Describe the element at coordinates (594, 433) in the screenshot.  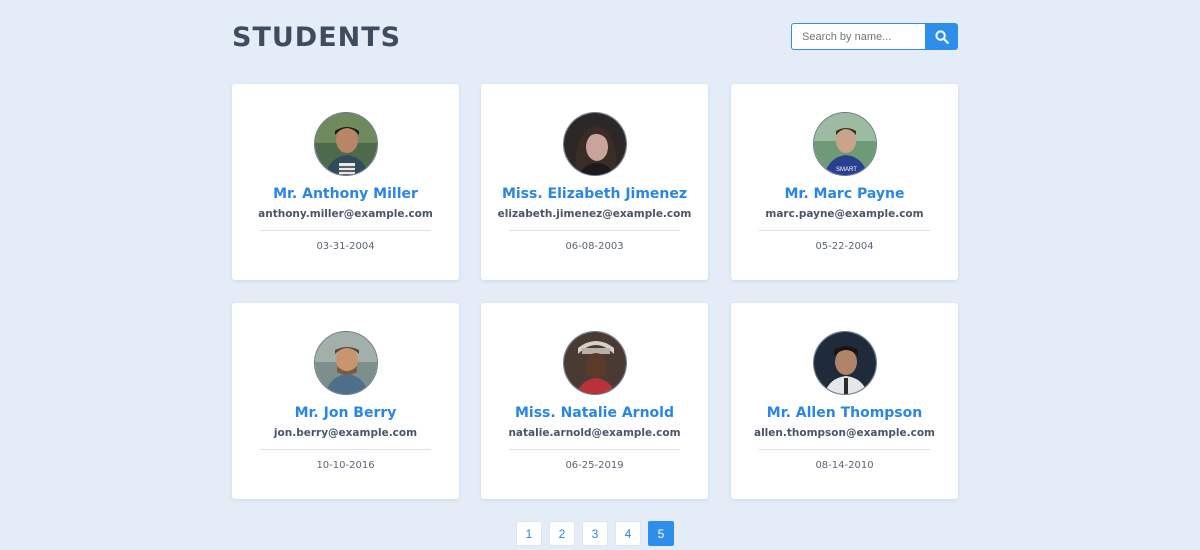
I see `student-email: natalie.arnold@example.com` at that location.